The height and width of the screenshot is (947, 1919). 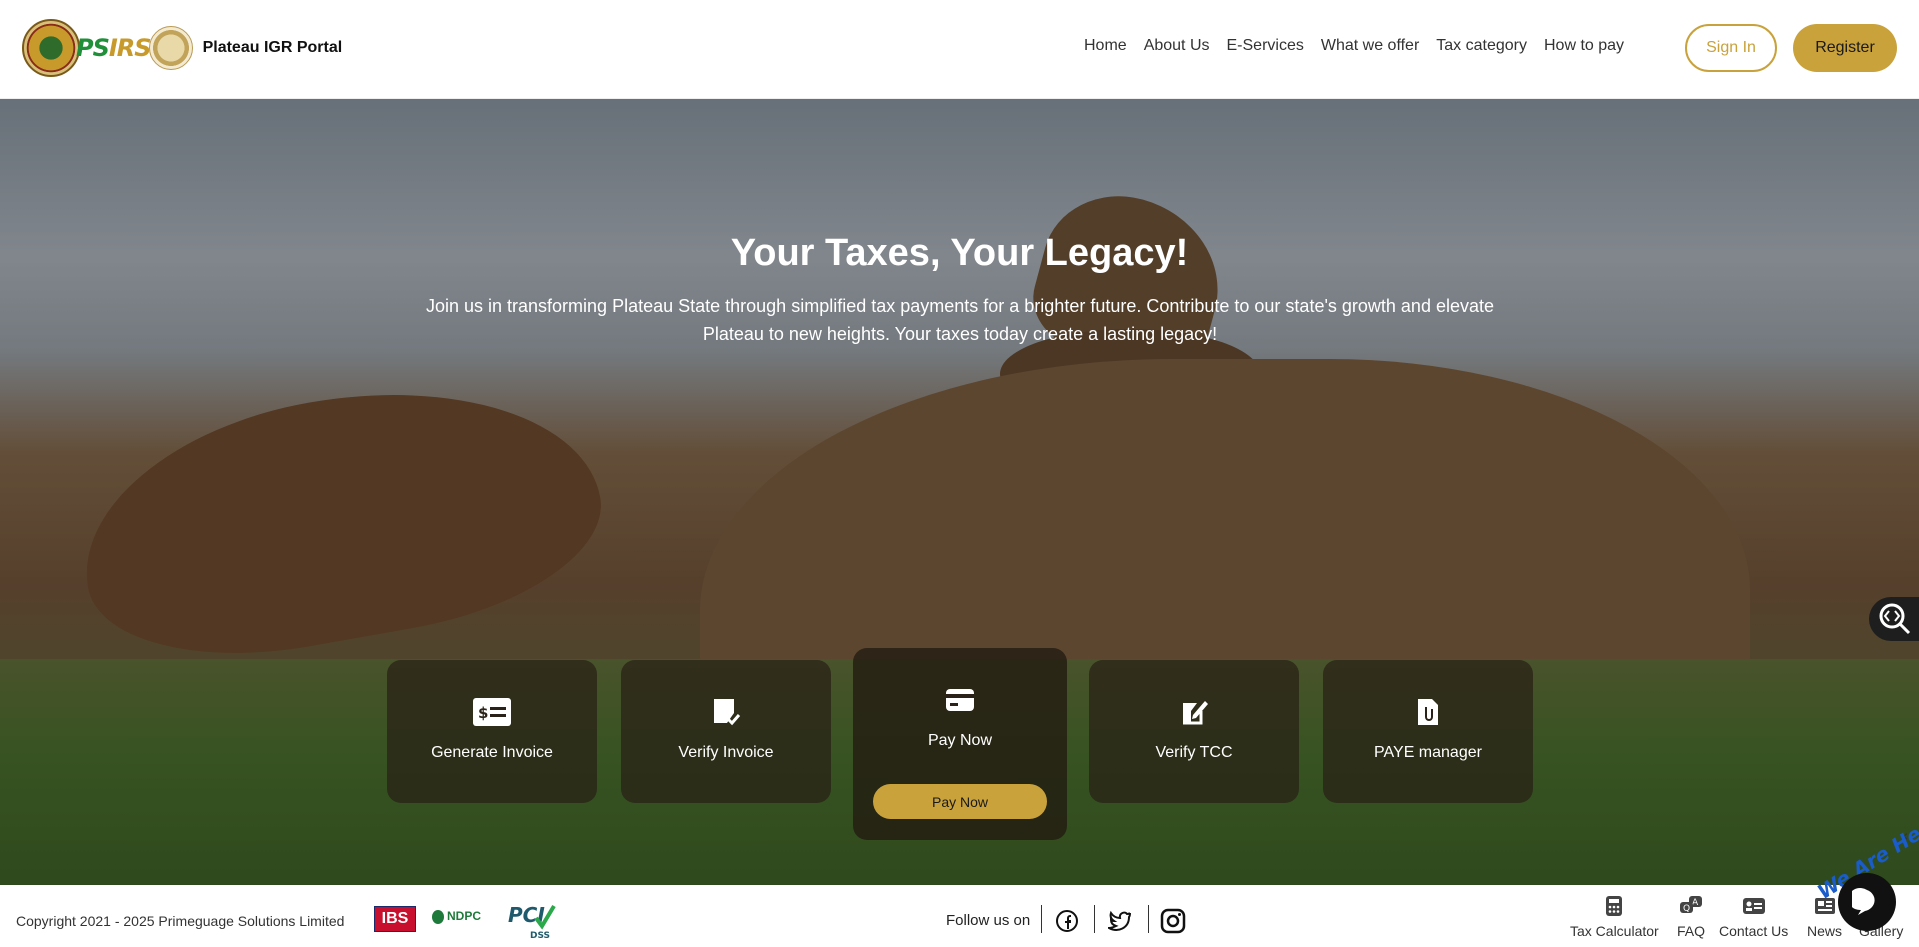 I want to click on twitter-icon, so click(x=1120, y=921).